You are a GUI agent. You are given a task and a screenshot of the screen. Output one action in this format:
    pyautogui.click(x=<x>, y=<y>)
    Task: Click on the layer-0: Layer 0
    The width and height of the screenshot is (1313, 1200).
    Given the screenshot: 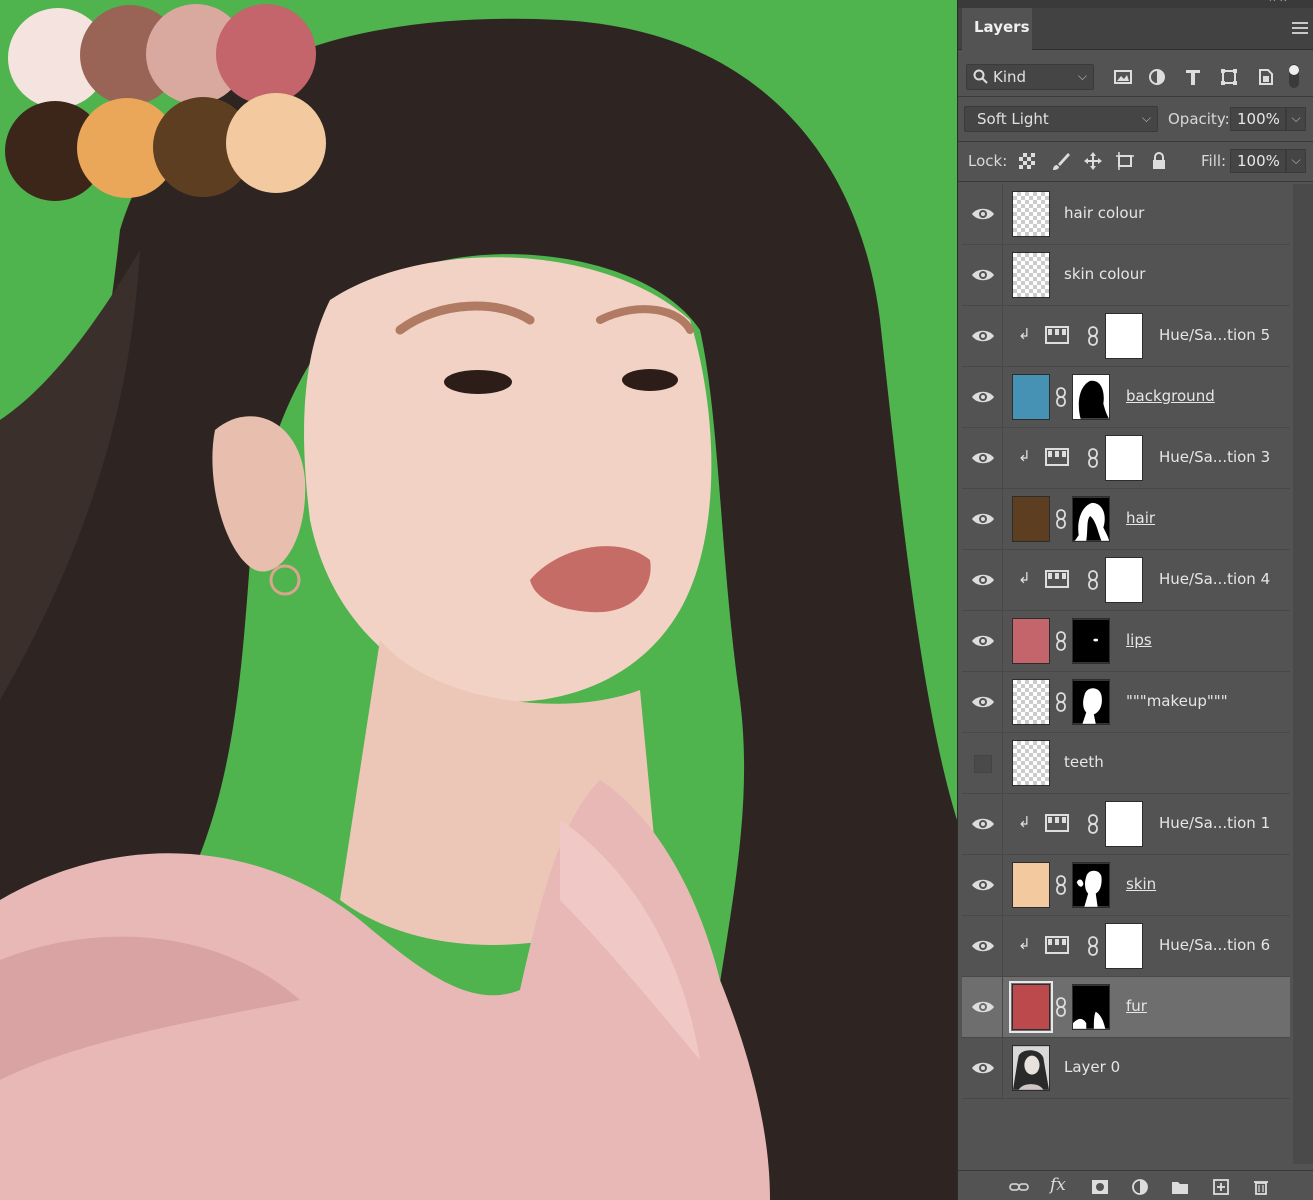 What is the action you would take?
    pyautogui.click(x=1126, y=1068)
    